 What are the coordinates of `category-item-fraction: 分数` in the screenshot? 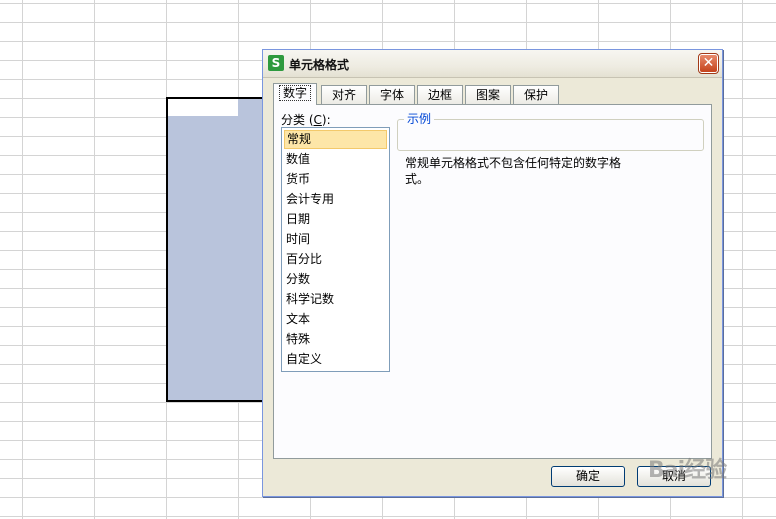 It's located at (335, 279).